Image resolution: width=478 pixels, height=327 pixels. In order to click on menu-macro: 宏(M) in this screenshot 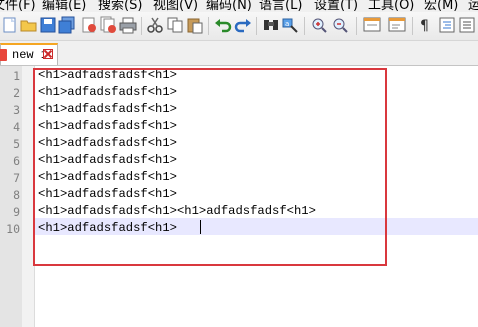, I will do `click(441, 6)`.